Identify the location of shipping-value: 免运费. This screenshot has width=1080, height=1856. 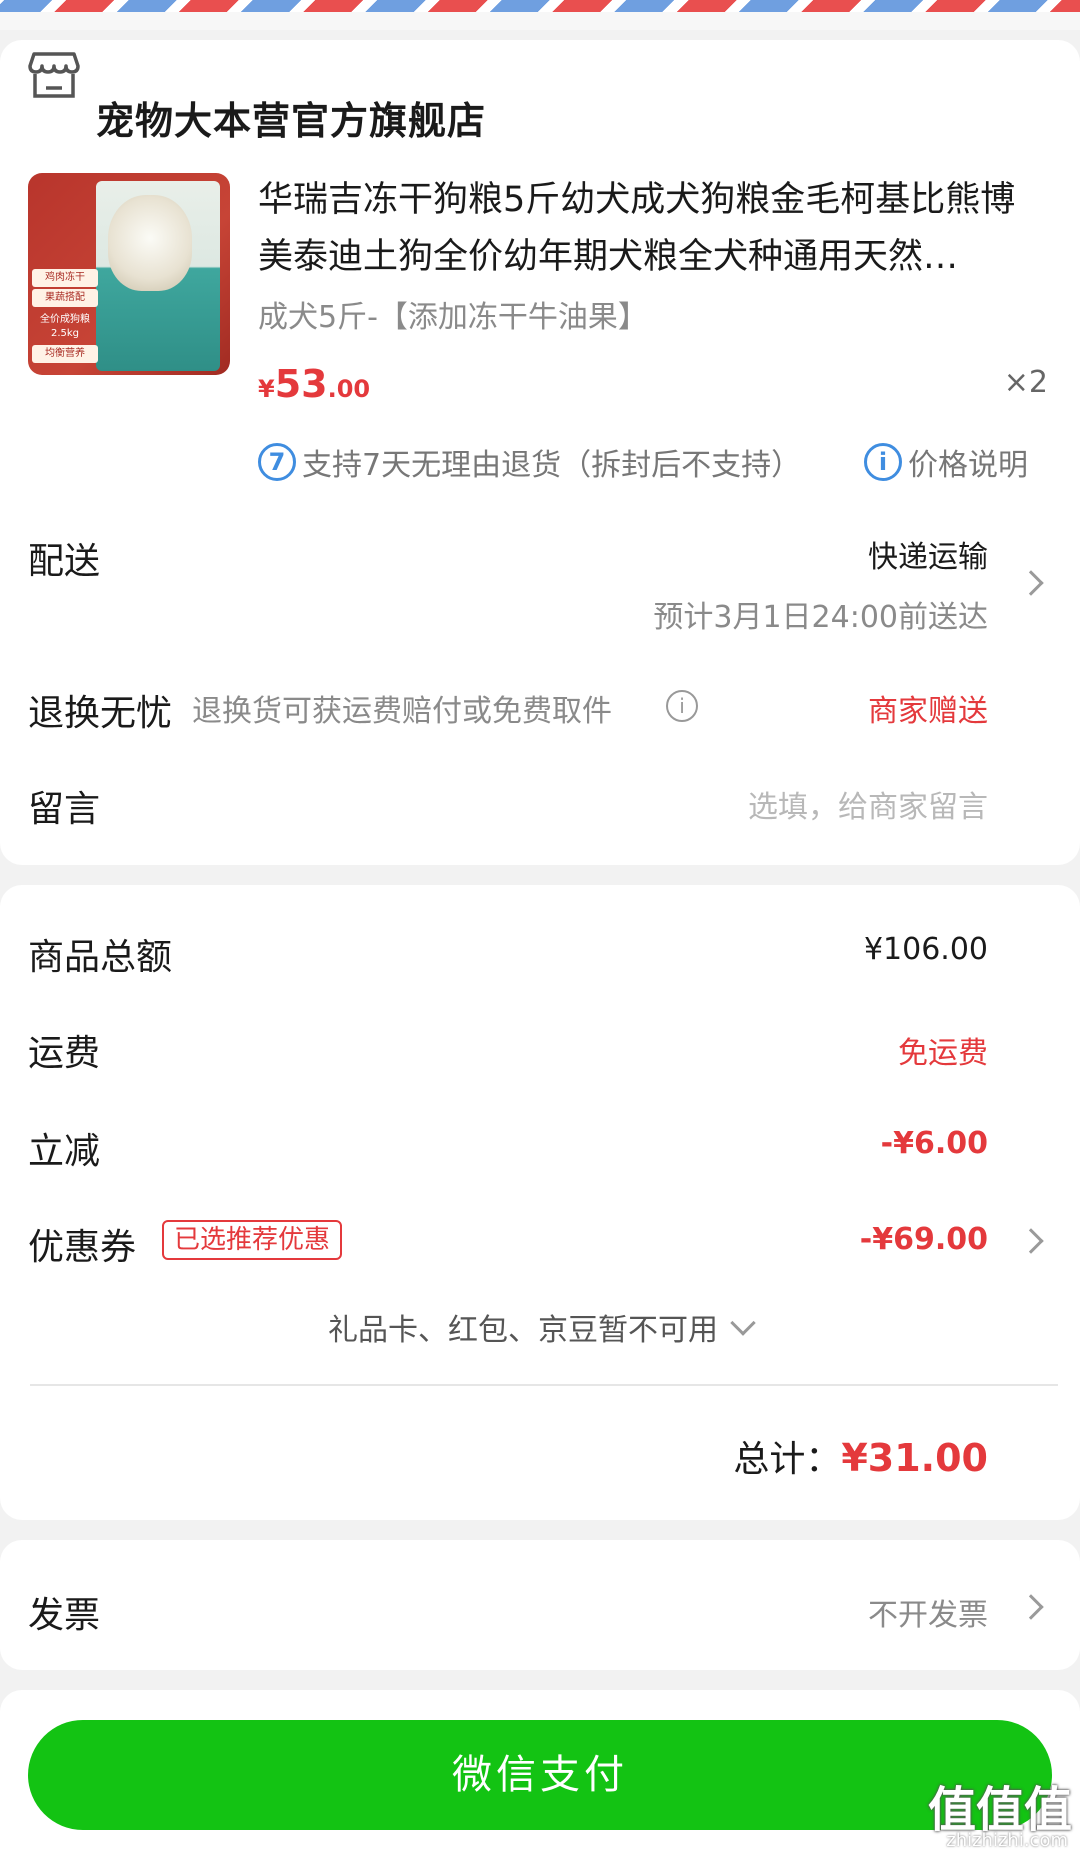
(943, 1053).